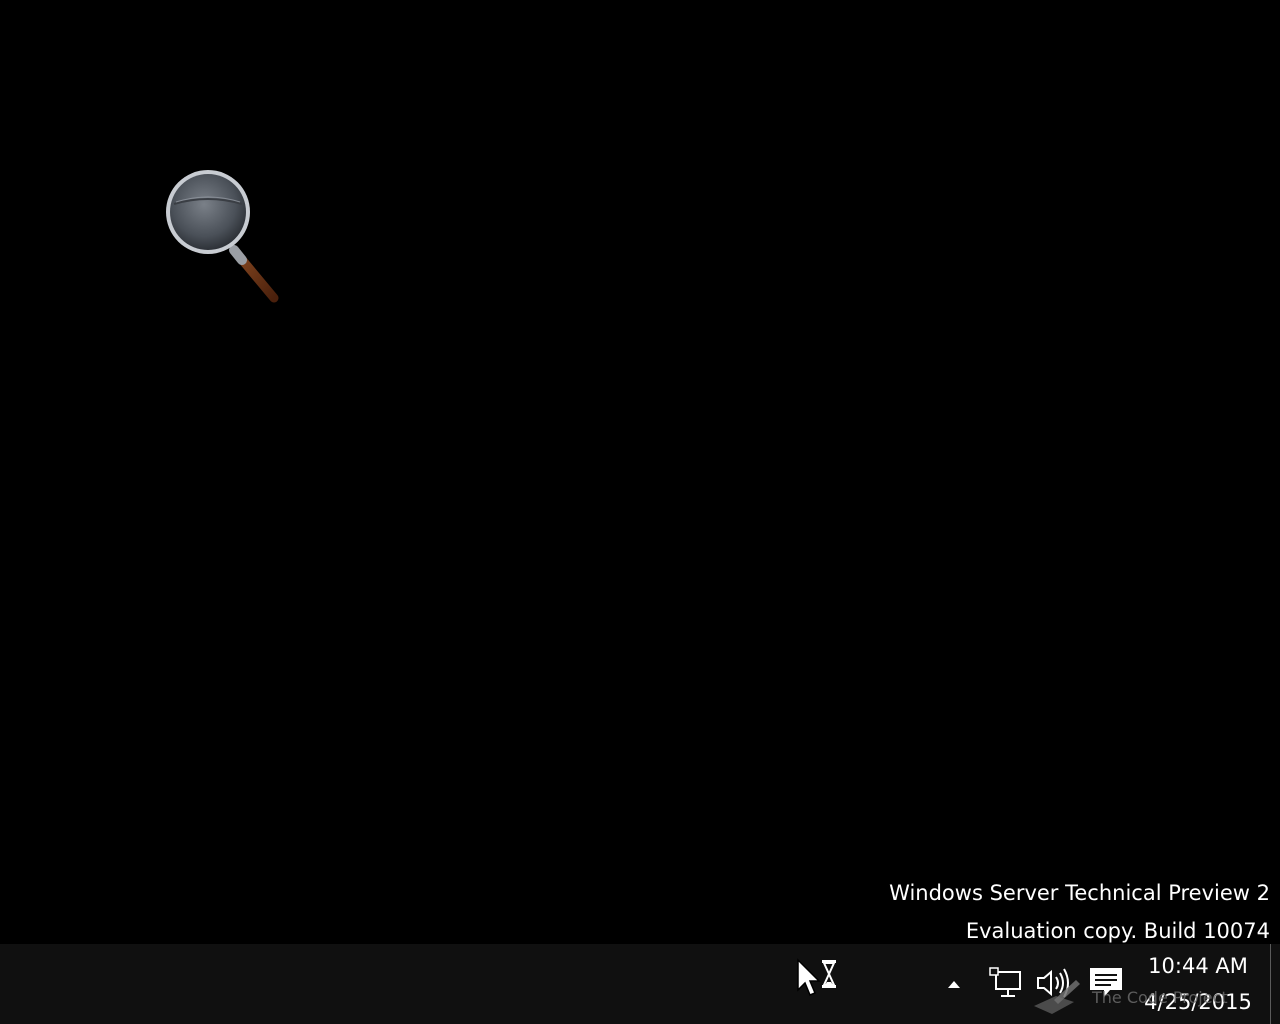  Describe the element at coordinates (1106, 983) in the screenshot. I see `notification-icon` at that location.